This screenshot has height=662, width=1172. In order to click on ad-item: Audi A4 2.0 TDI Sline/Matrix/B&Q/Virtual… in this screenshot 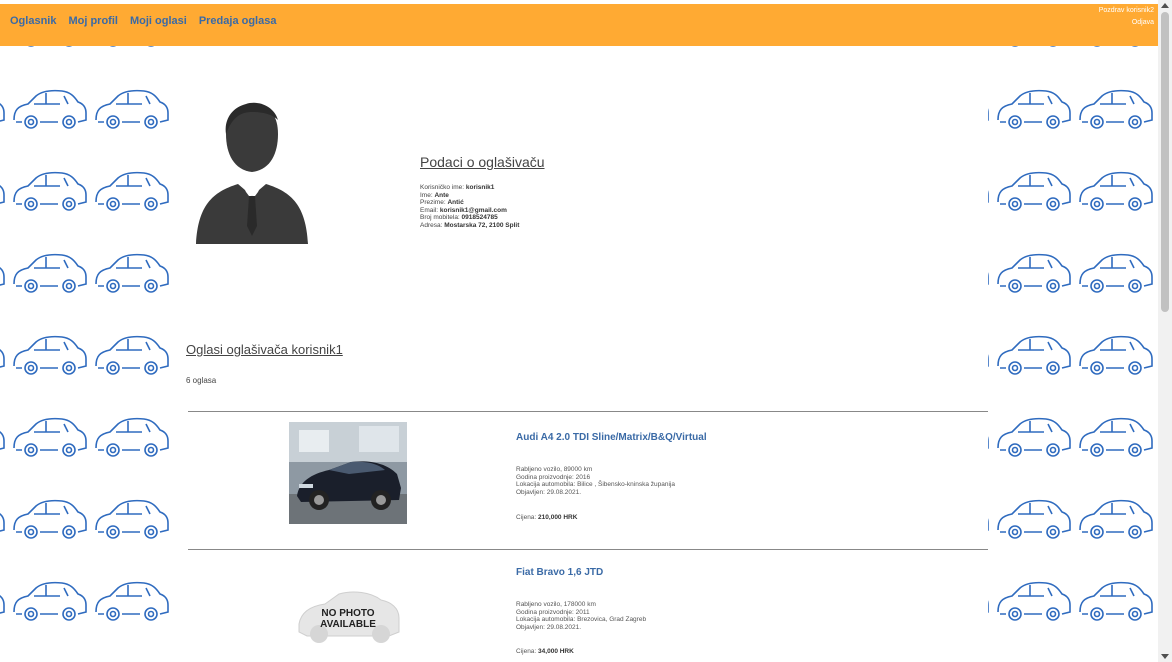, I will do `click(588, 480)`.